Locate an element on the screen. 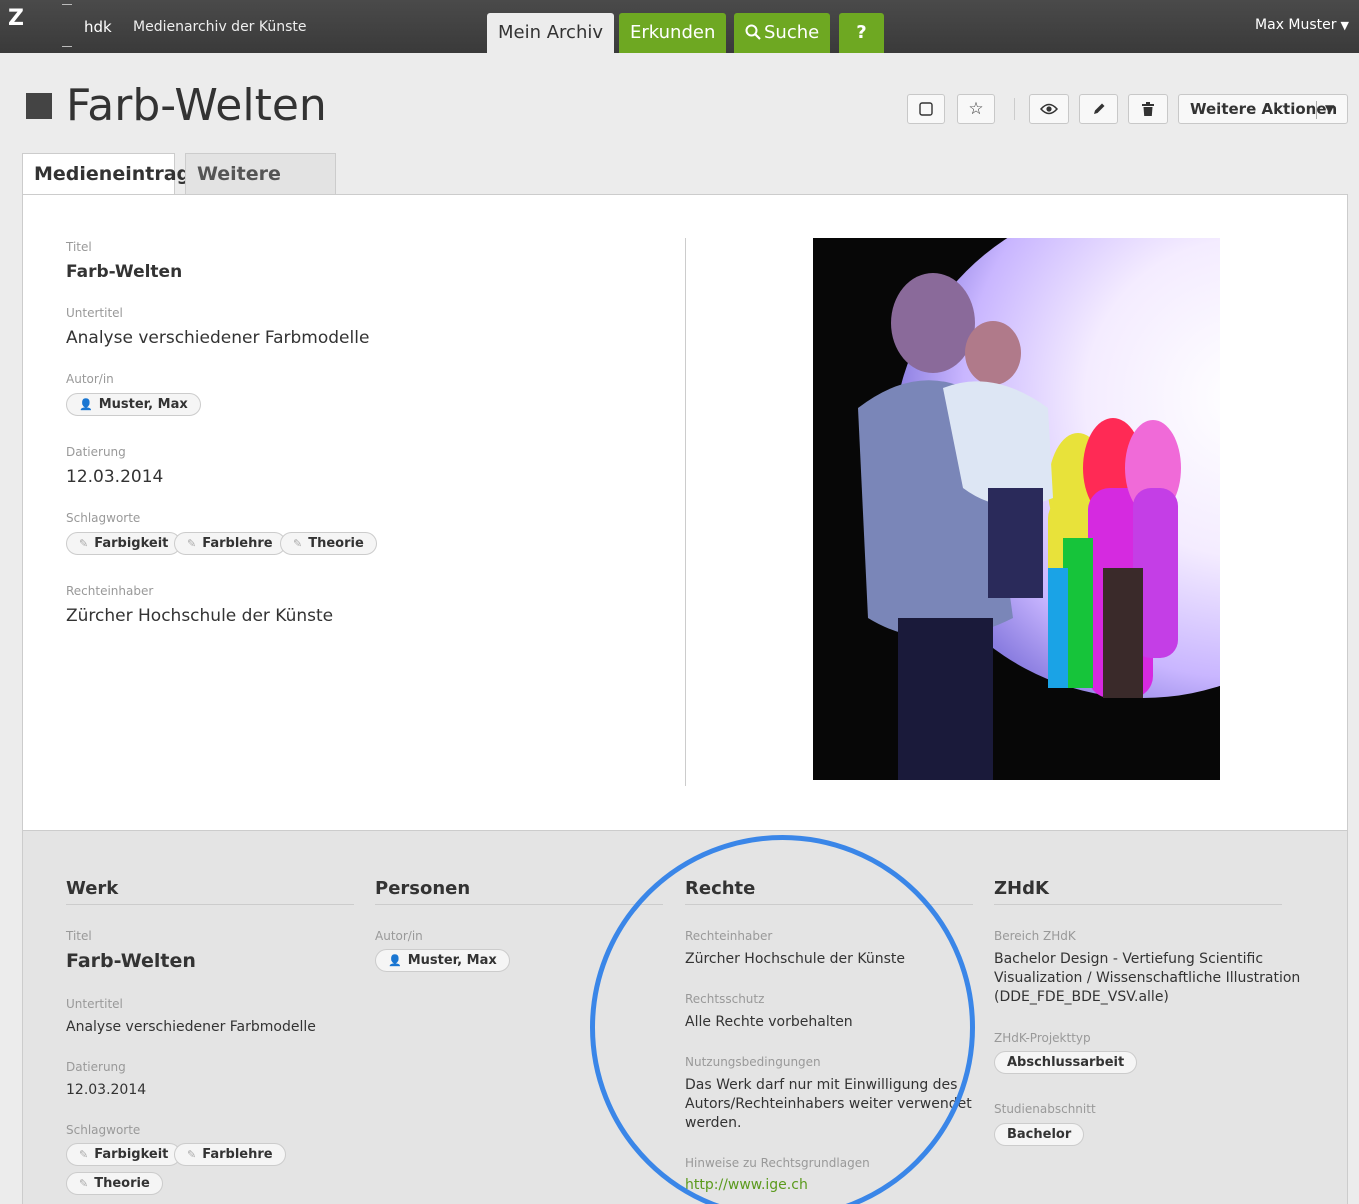  media-preview-image is located at coordinates (1016, 509).